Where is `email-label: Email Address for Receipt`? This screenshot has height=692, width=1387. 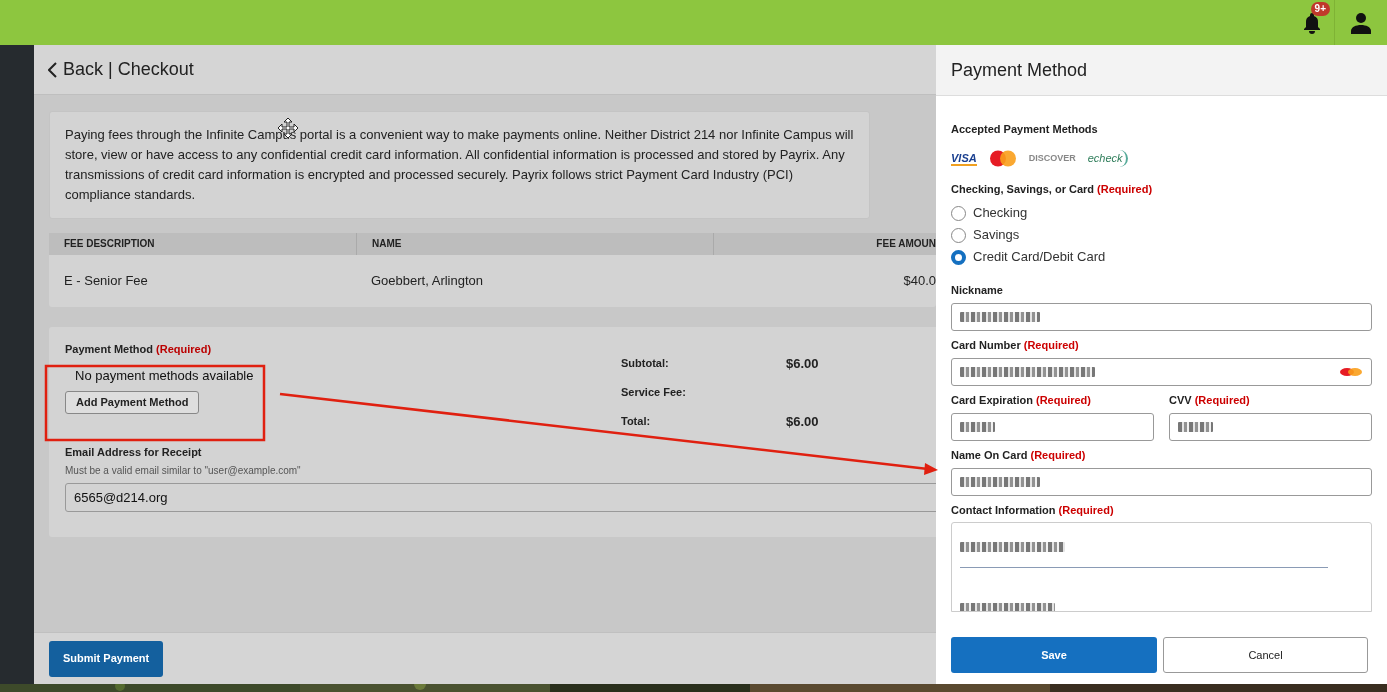 email-label: Email Address for Receipt is located at coordinates (134, 452).